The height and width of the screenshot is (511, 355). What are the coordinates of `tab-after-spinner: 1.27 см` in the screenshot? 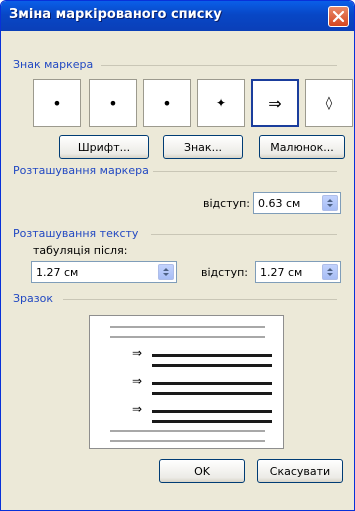 It's located at (104, 272).